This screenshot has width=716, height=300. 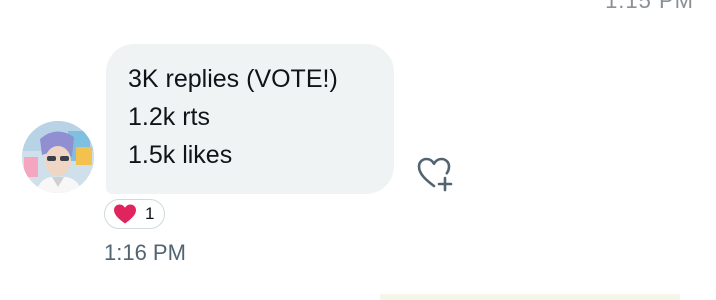 I want to click on heart-plus-icon, so click(x=435, y=174).